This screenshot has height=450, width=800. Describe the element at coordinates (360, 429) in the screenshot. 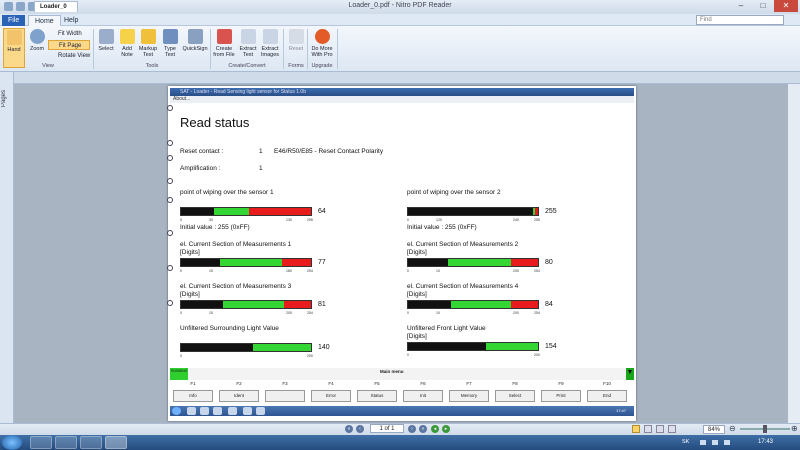

I see `previous-page-icon: ‹` at that location.